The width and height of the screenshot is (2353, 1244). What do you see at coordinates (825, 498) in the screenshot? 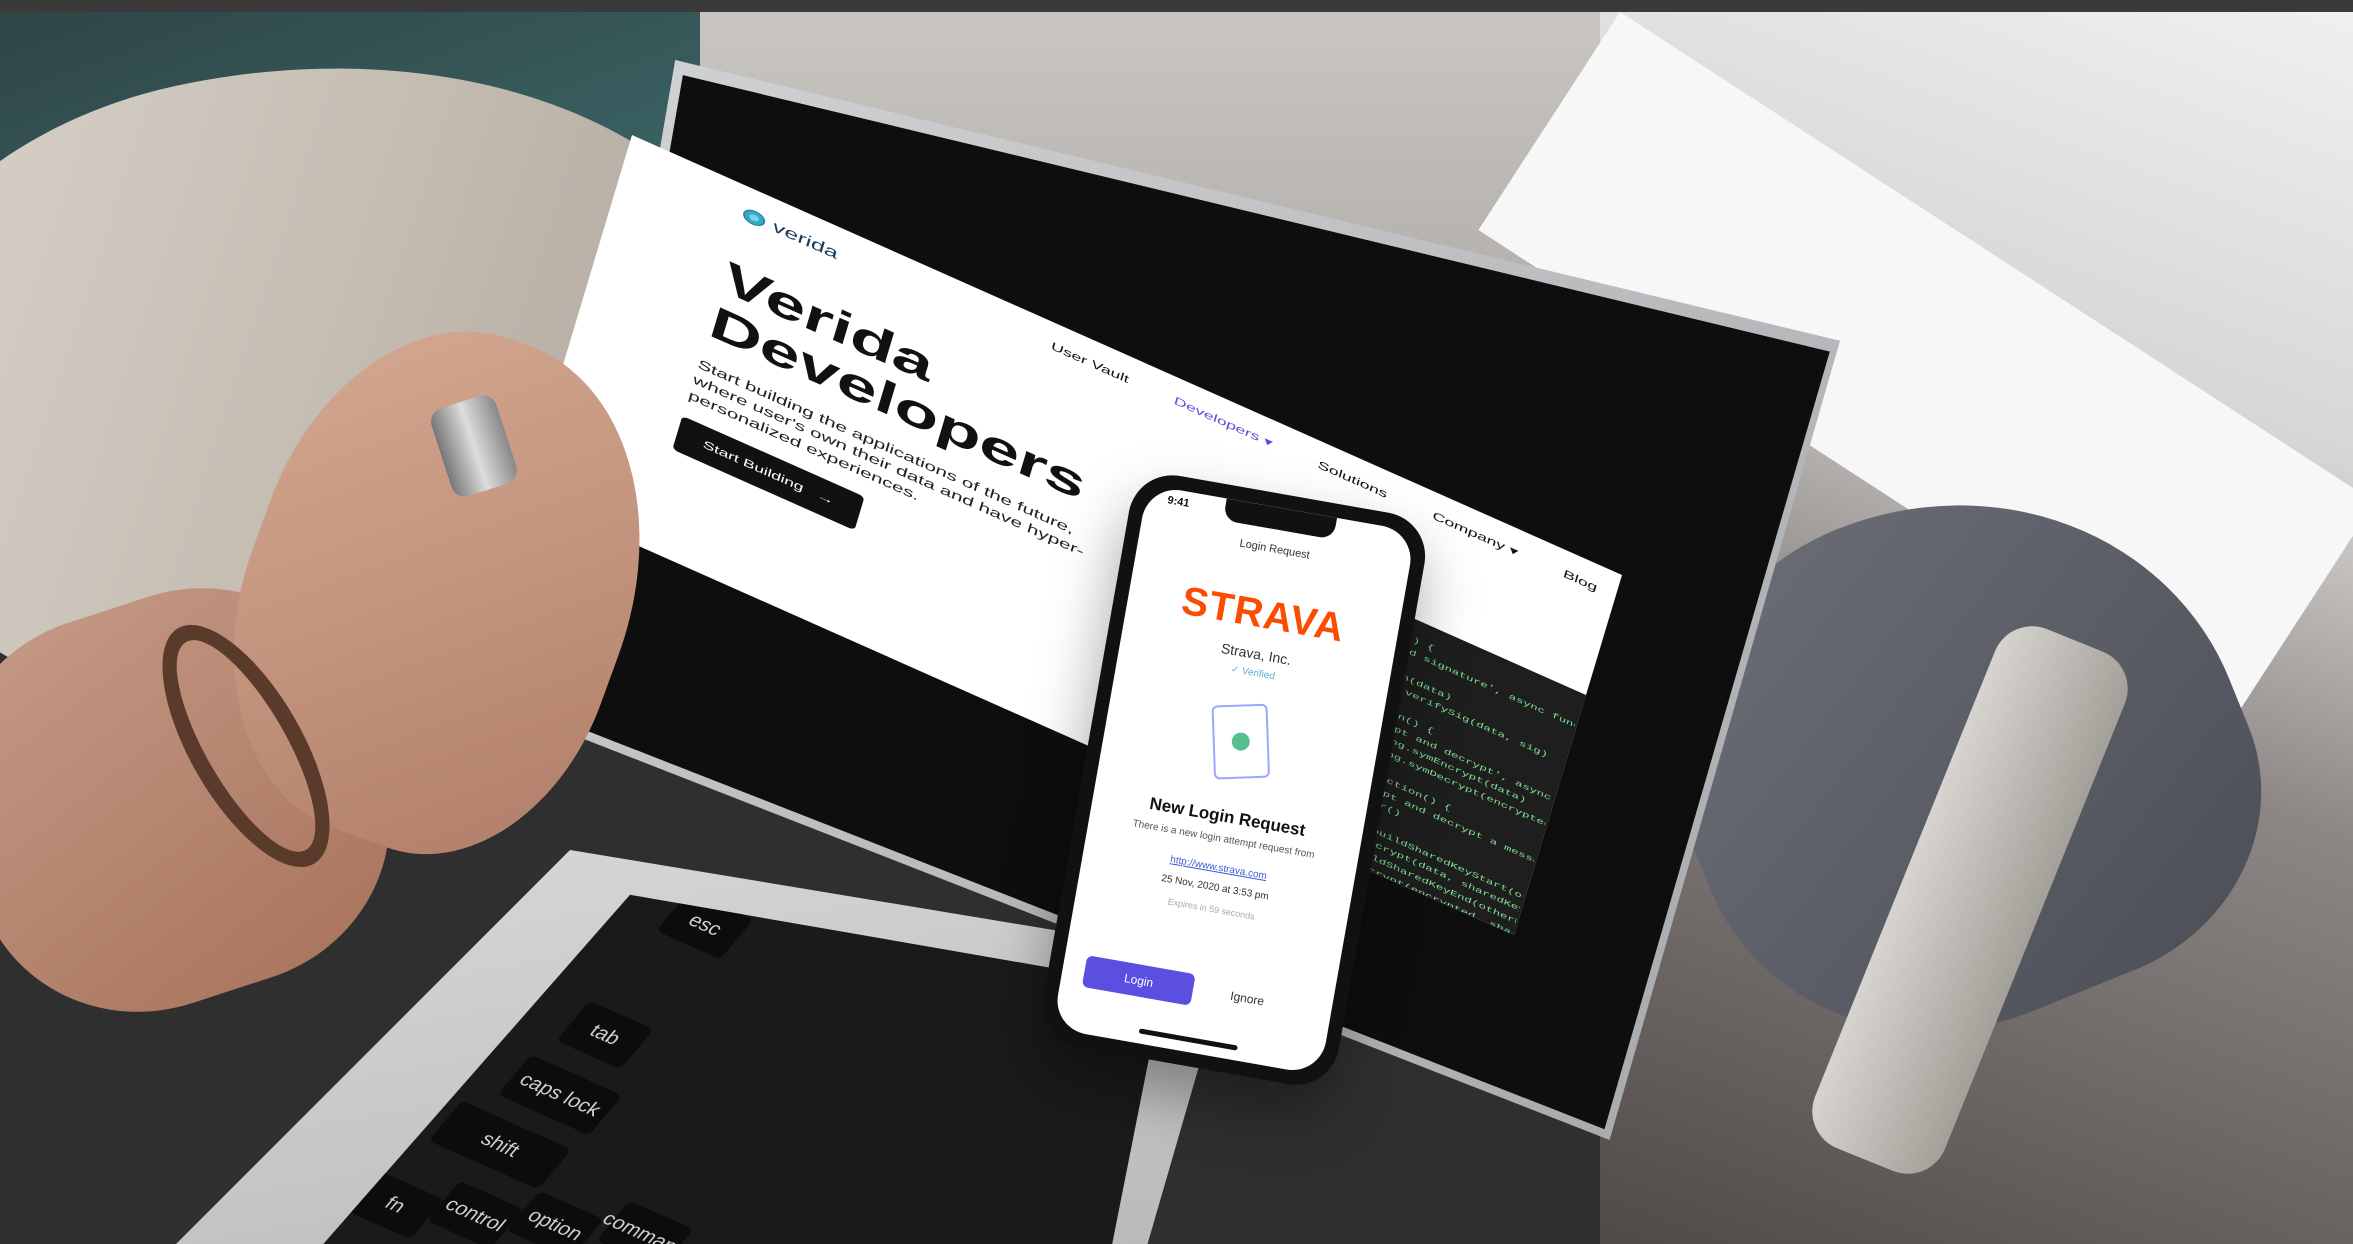
I see `arrow-right-icon: →` at bounding box center [825, 498].